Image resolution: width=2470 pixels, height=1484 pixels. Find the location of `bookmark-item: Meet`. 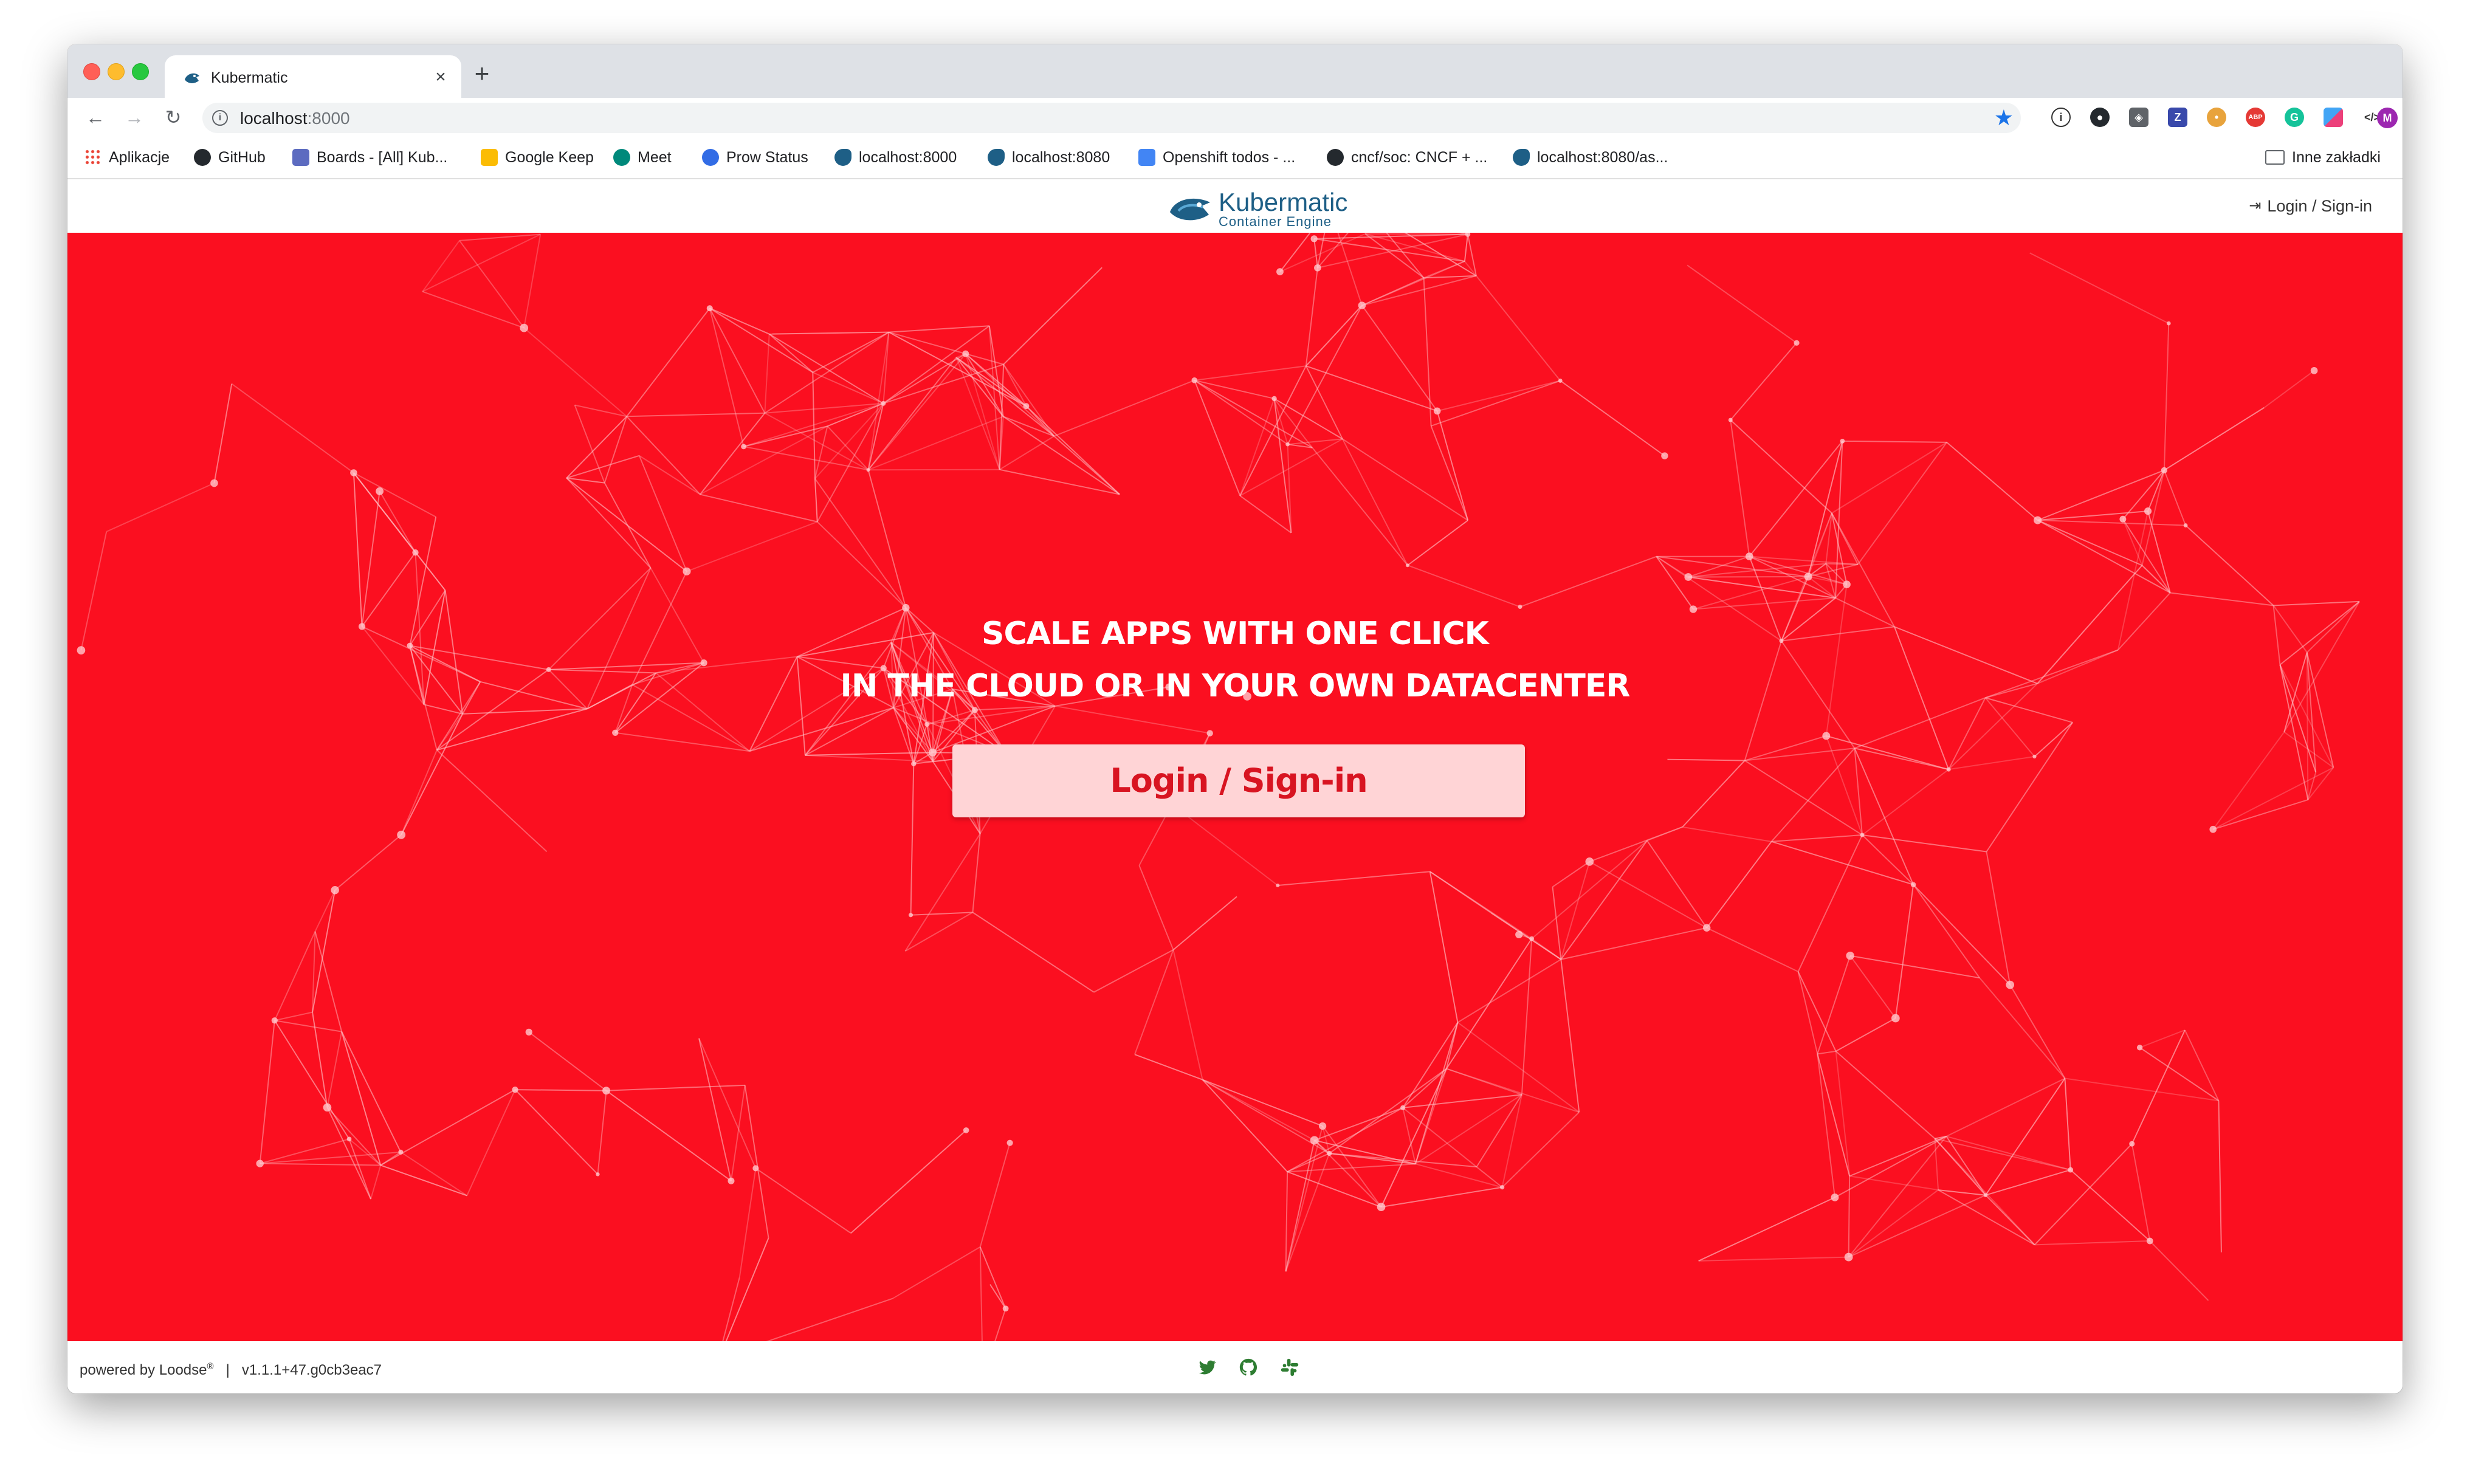

bookmark-item: Meet is located at coordinates (642, 157).